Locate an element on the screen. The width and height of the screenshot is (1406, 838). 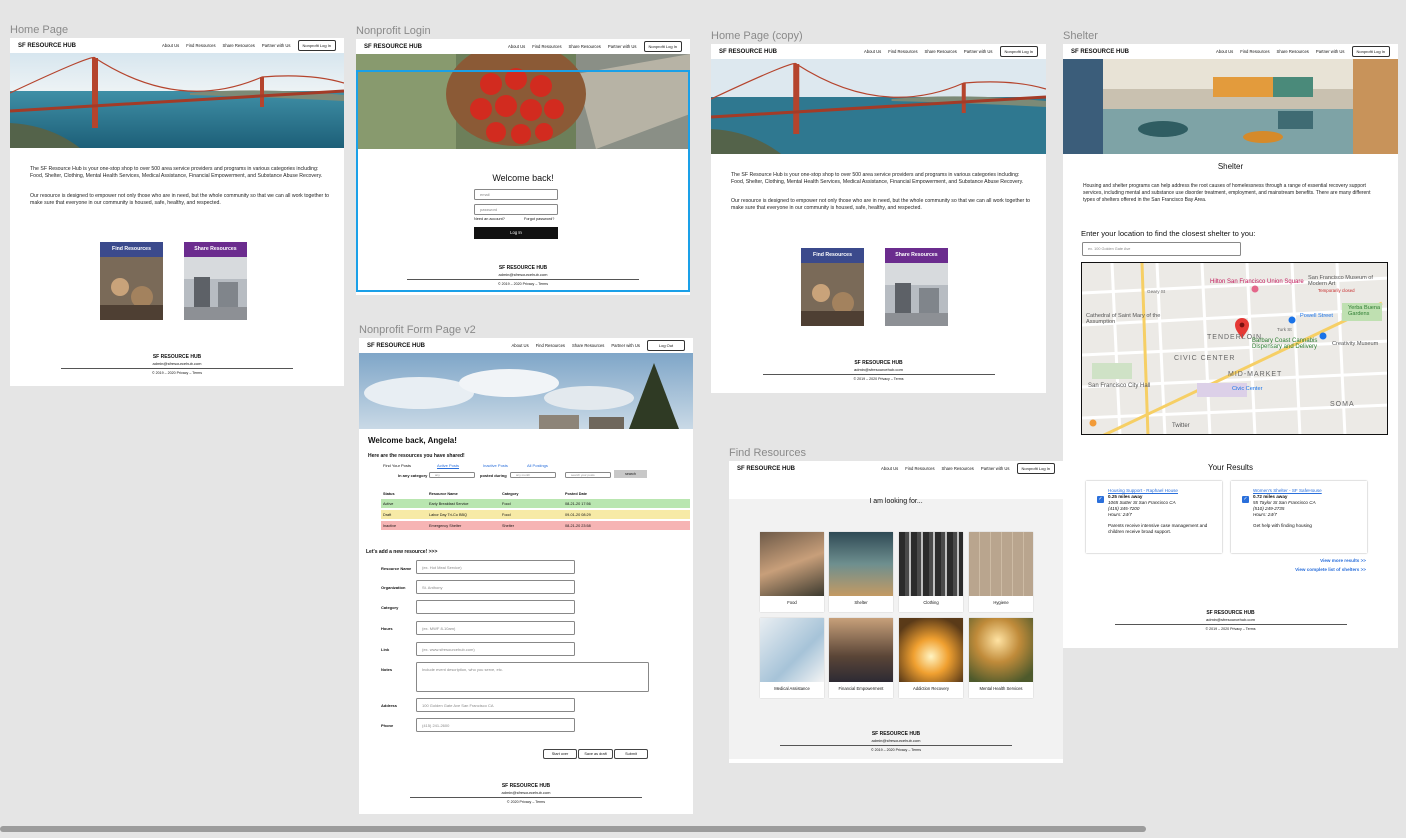
view-complete-list-link: View complete list of shelters >> is located at coordinates (1330, 569).